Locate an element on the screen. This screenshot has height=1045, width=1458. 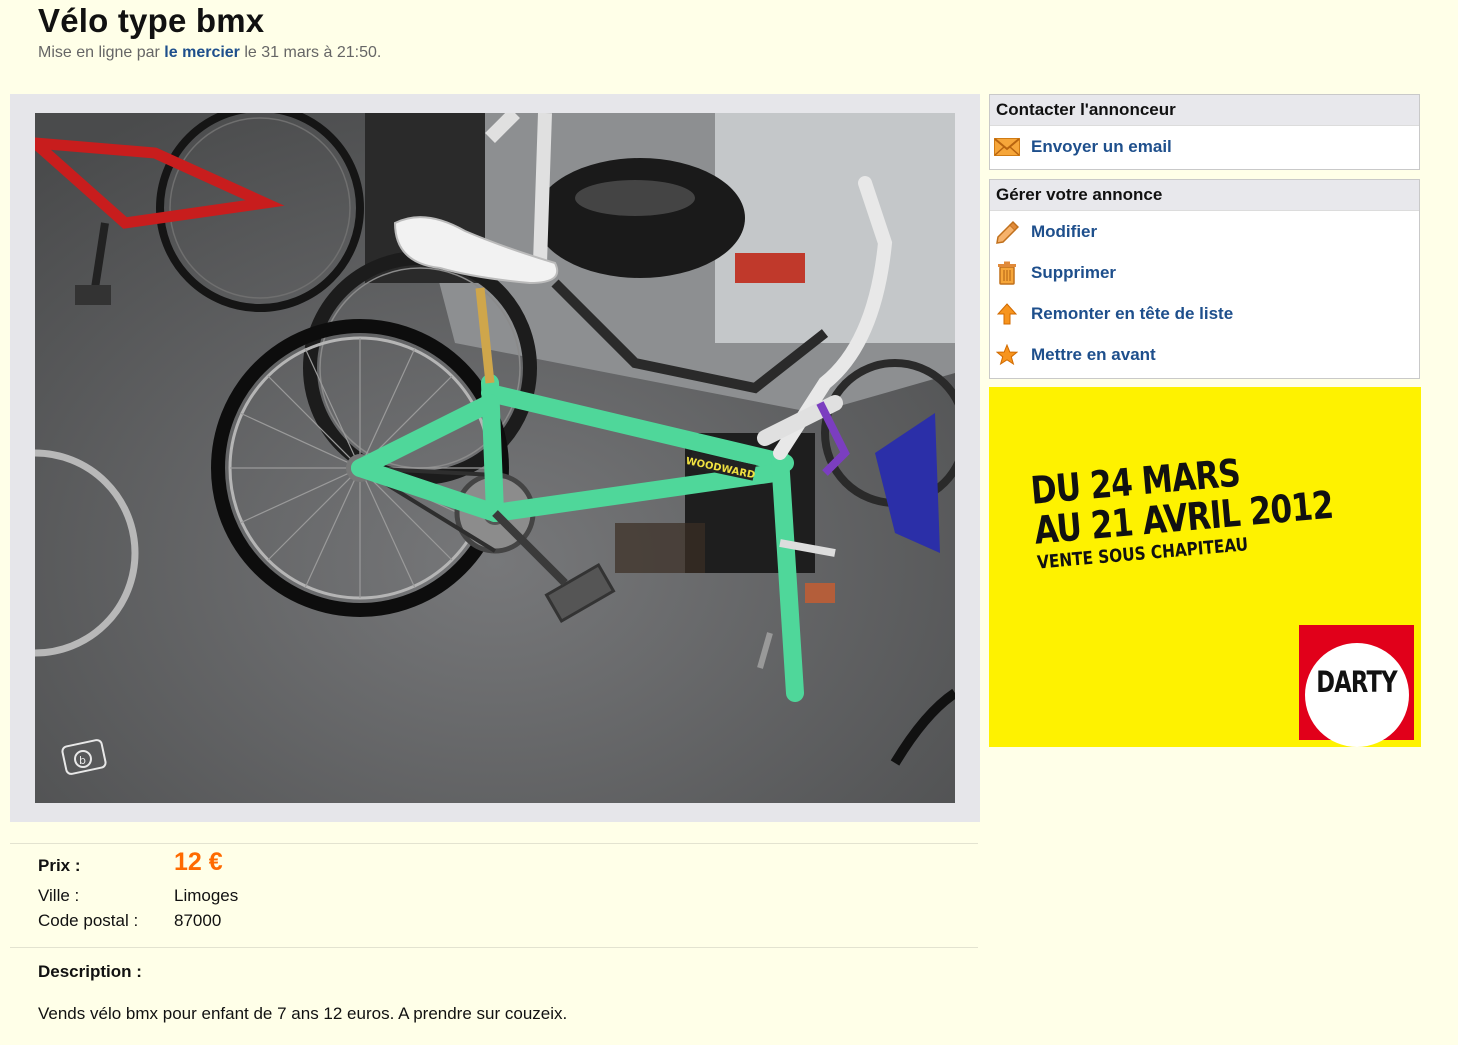
description-label: Description : is located at coordinates (90, 971).